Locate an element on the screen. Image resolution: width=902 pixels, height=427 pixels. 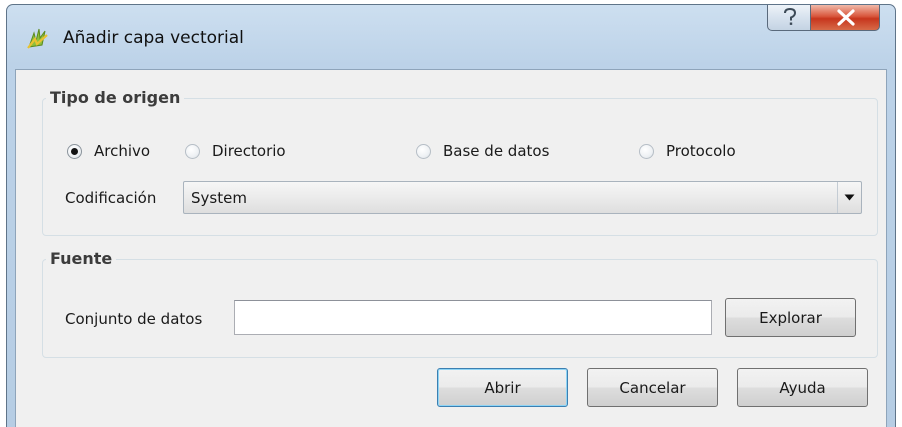
encoding-dropdown-button is located at coordinates (849, 197).